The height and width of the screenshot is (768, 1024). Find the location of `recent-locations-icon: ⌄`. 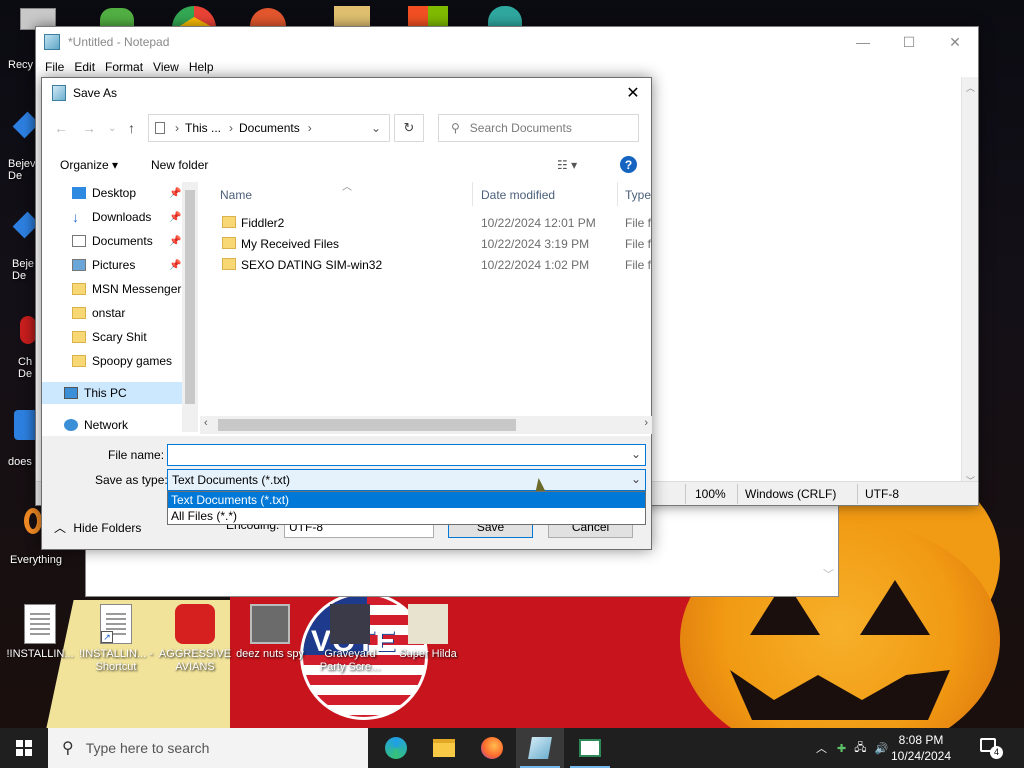

recent-locations-icon: ⌄ is located at coordinates (112, 128).